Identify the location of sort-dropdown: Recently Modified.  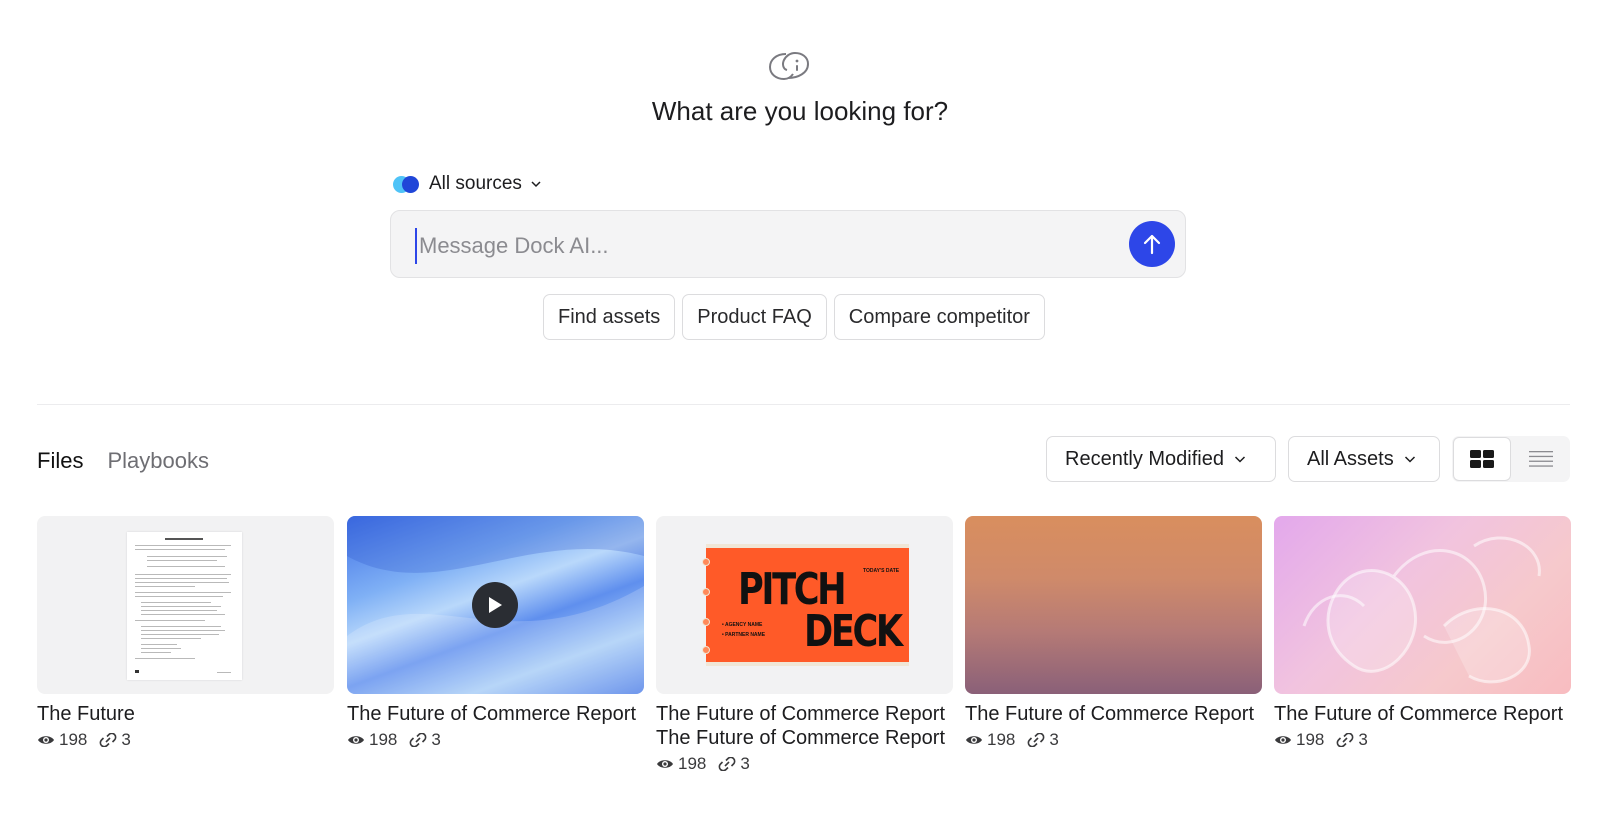
(1161, 459).